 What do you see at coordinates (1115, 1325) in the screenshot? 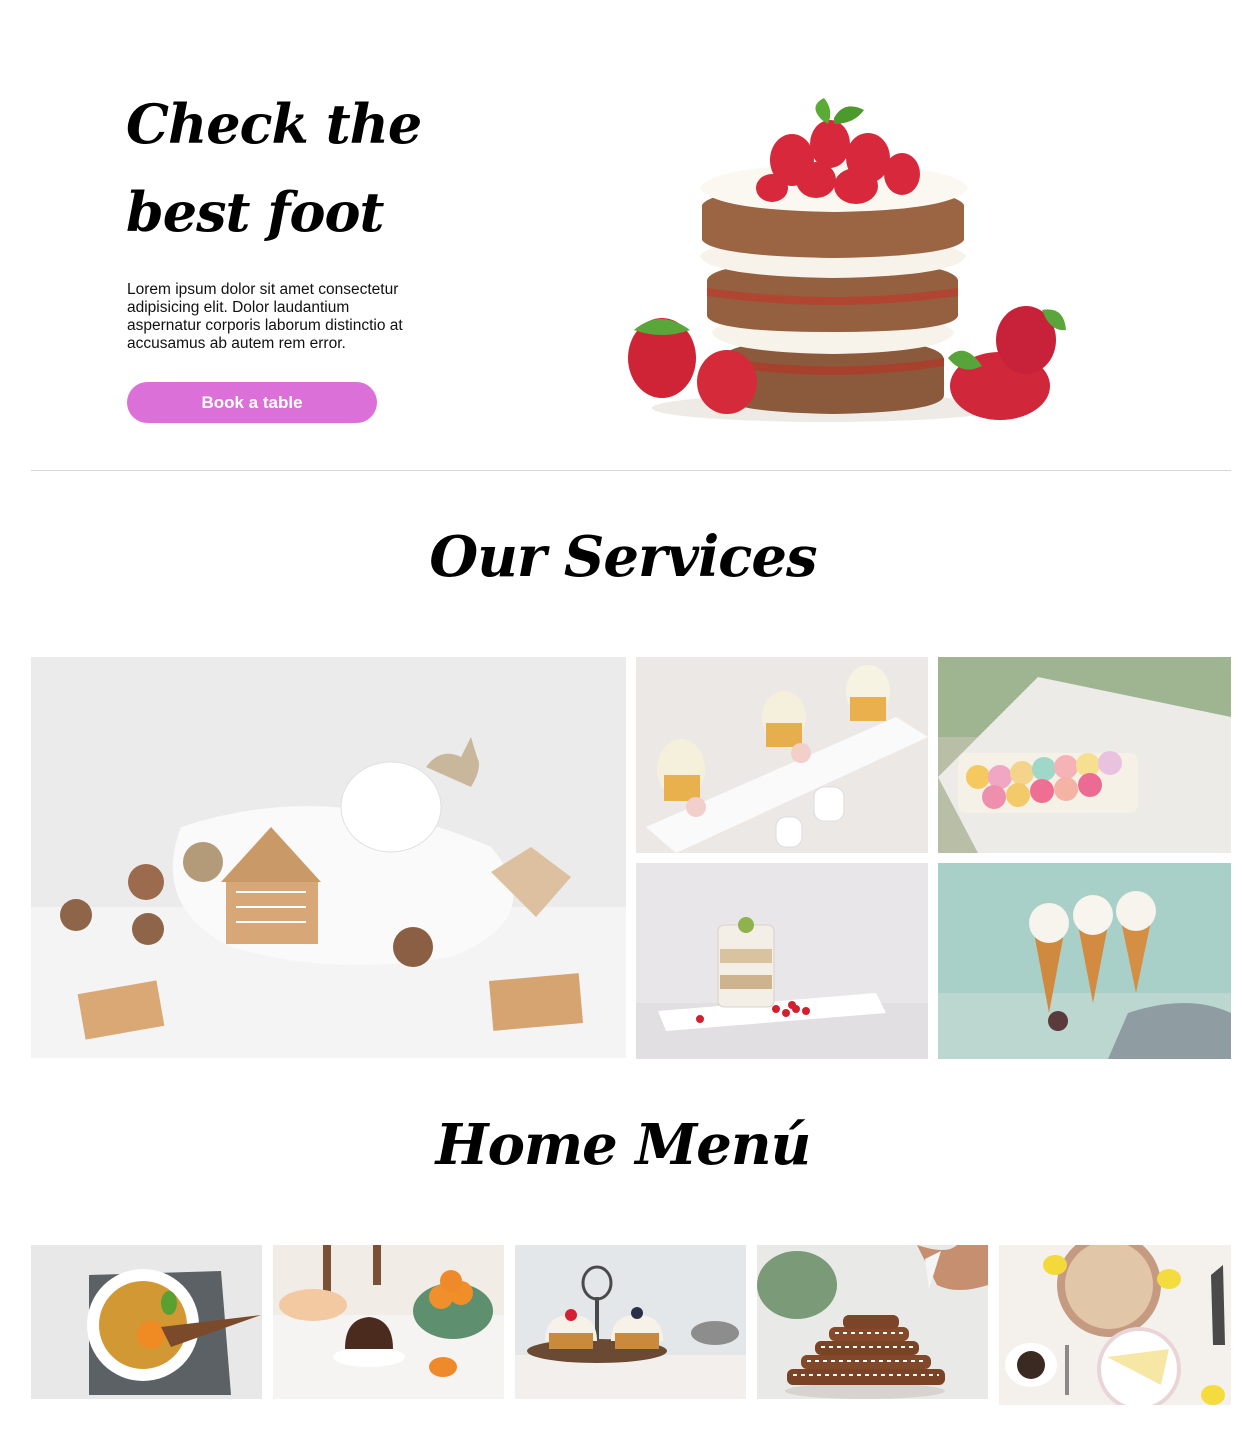
I see `lemon-cake-image` at bounding box center [1115, 1325].